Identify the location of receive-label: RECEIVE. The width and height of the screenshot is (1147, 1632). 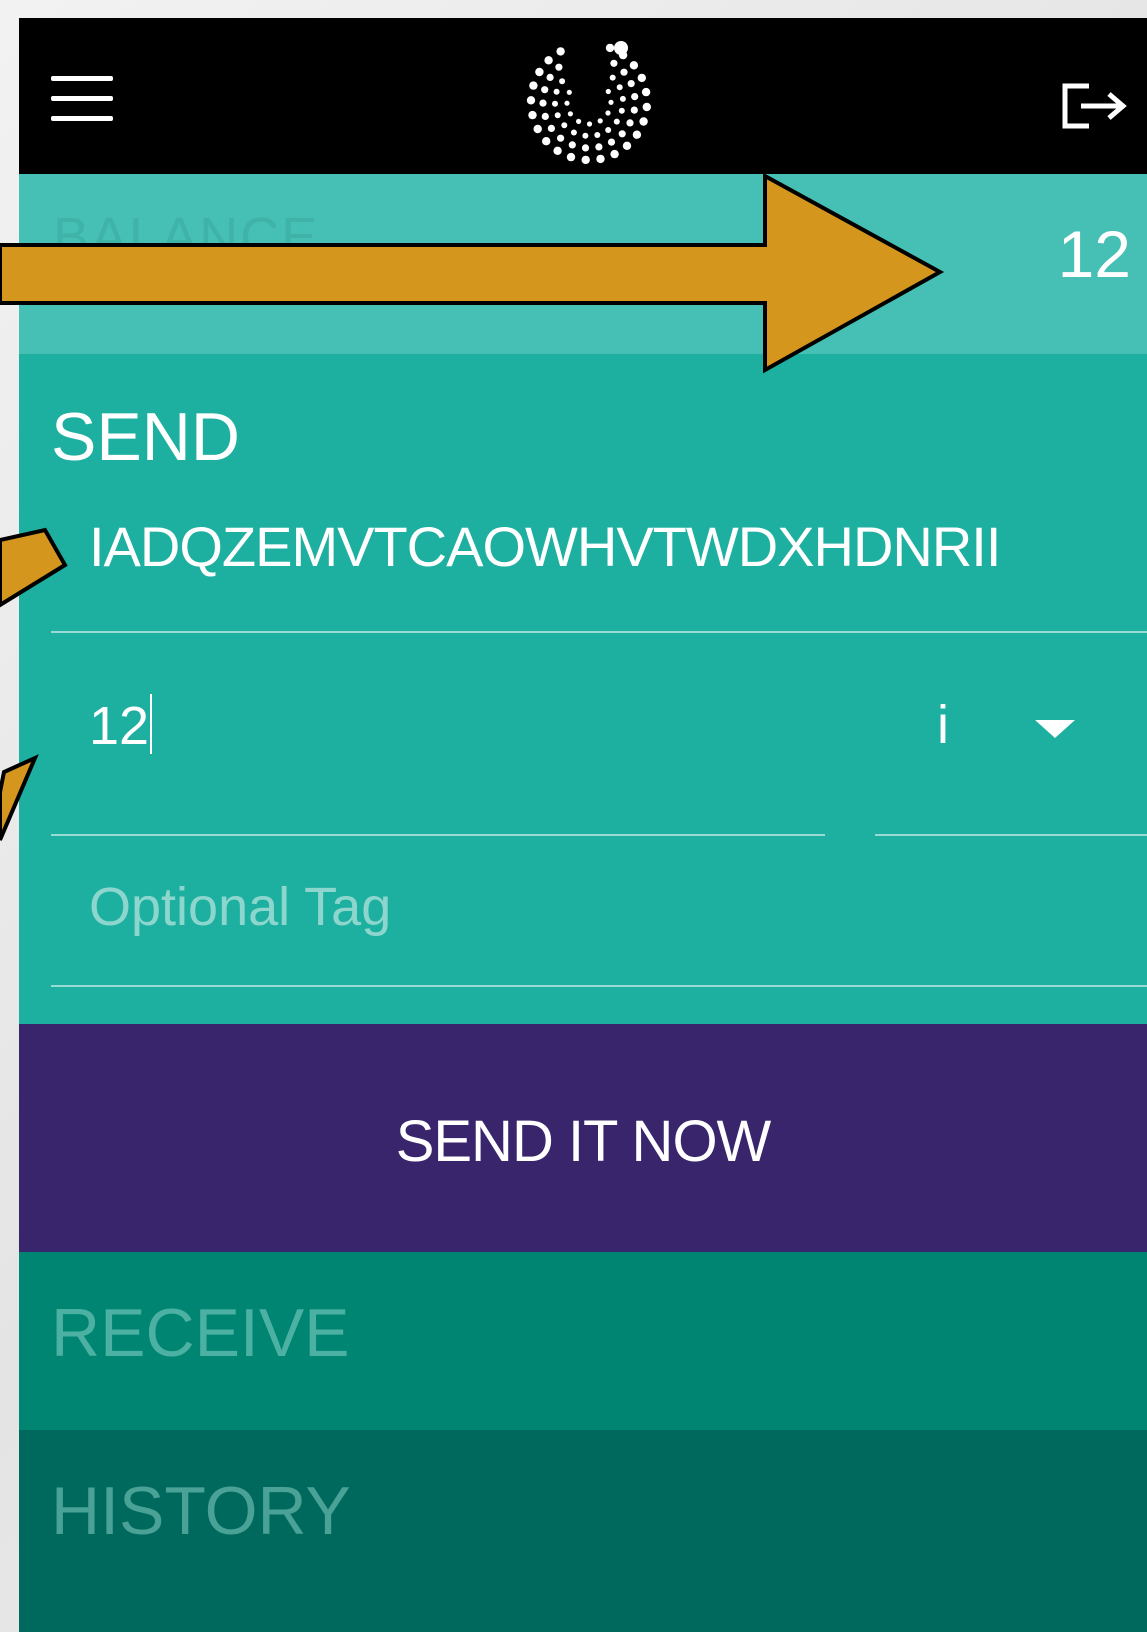
(200, 1333).